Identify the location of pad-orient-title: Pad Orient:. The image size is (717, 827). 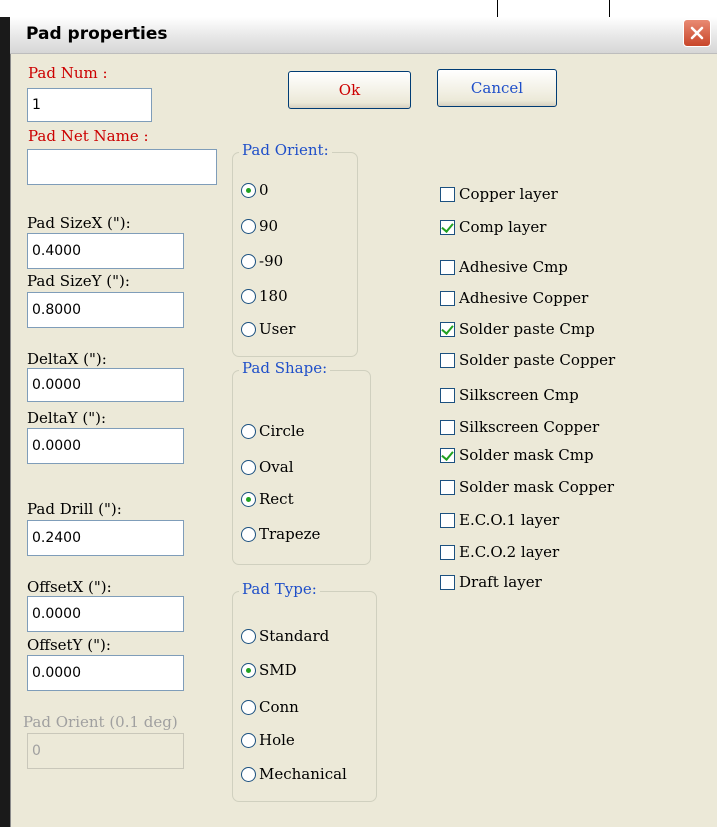
(285, 150).